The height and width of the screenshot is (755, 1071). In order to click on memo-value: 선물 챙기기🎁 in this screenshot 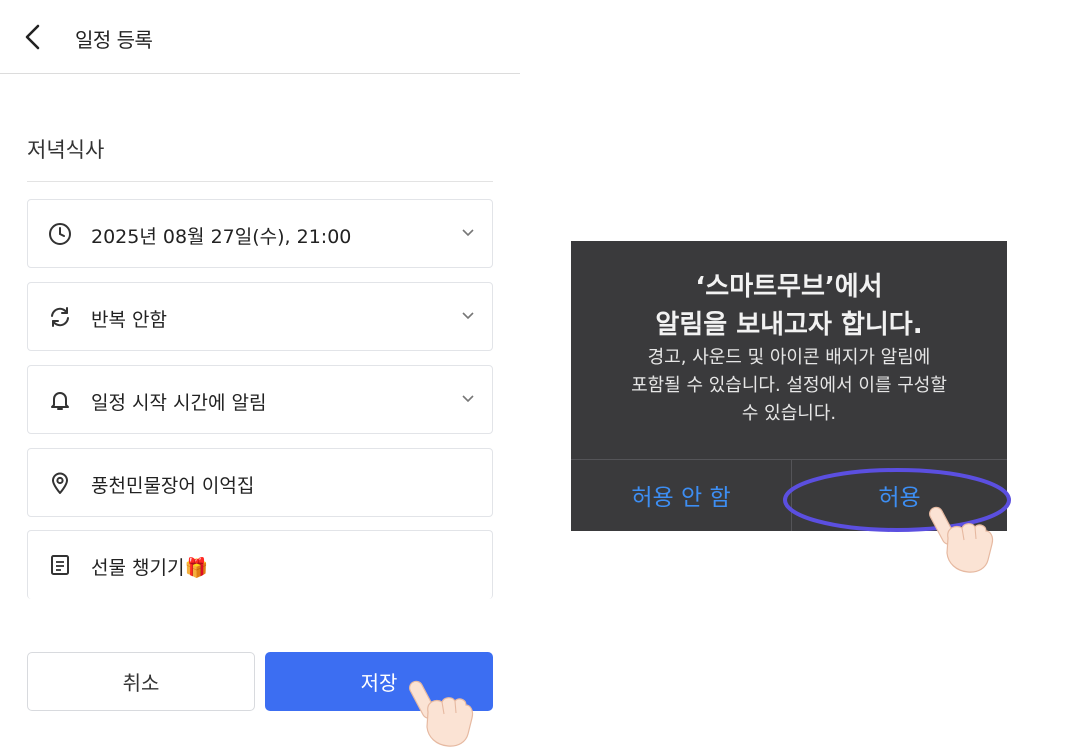, I will do `click(150, 568)`.